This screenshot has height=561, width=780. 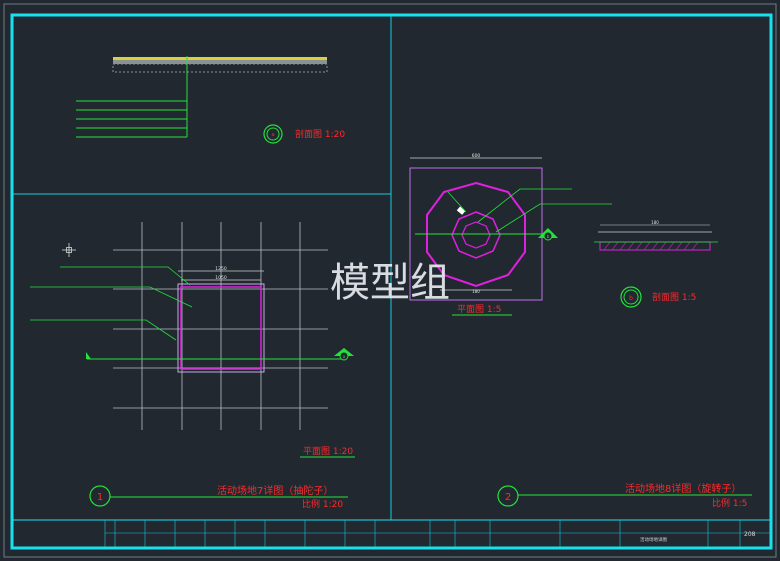 I want to click on paving-layer, so click(x=220, y=58).